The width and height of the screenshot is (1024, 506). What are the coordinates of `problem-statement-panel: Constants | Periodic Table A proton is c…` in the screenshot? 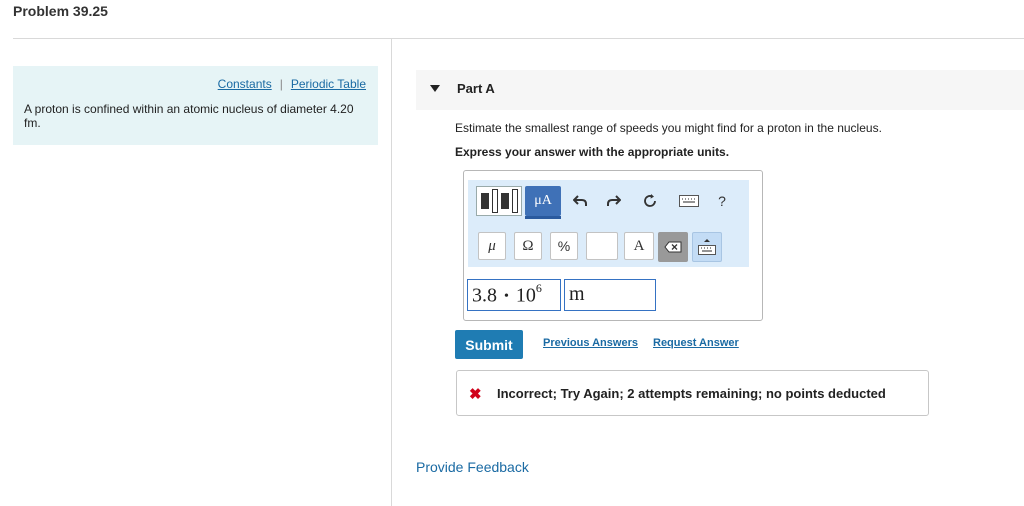 It's located at (195, 105).